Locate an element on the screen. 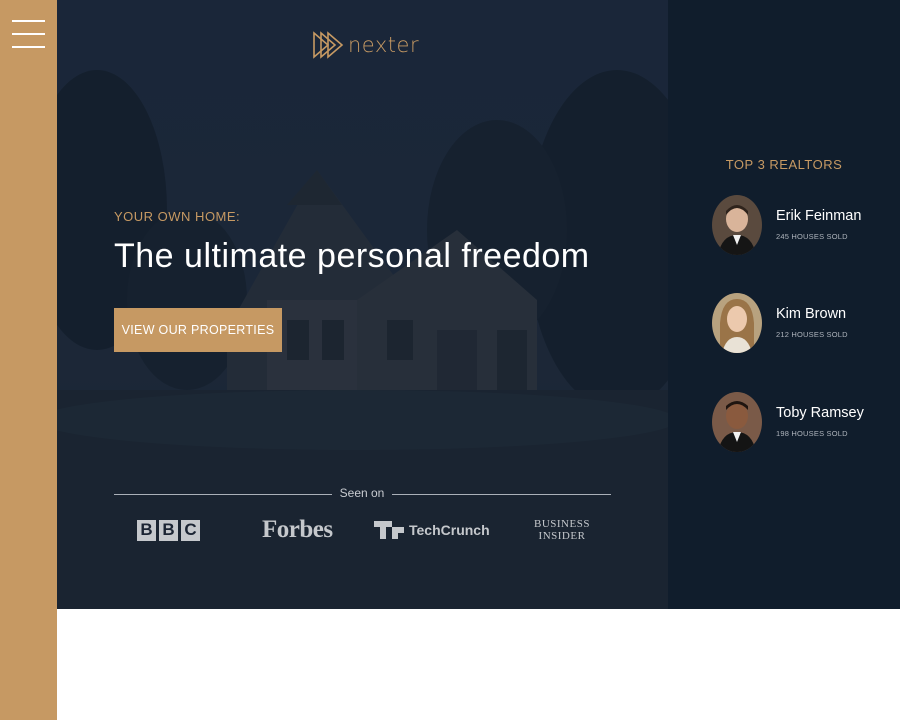 This screenshot has height=720, width=900. seen-on-divider: Seen on is located at coordinates (362, 494).